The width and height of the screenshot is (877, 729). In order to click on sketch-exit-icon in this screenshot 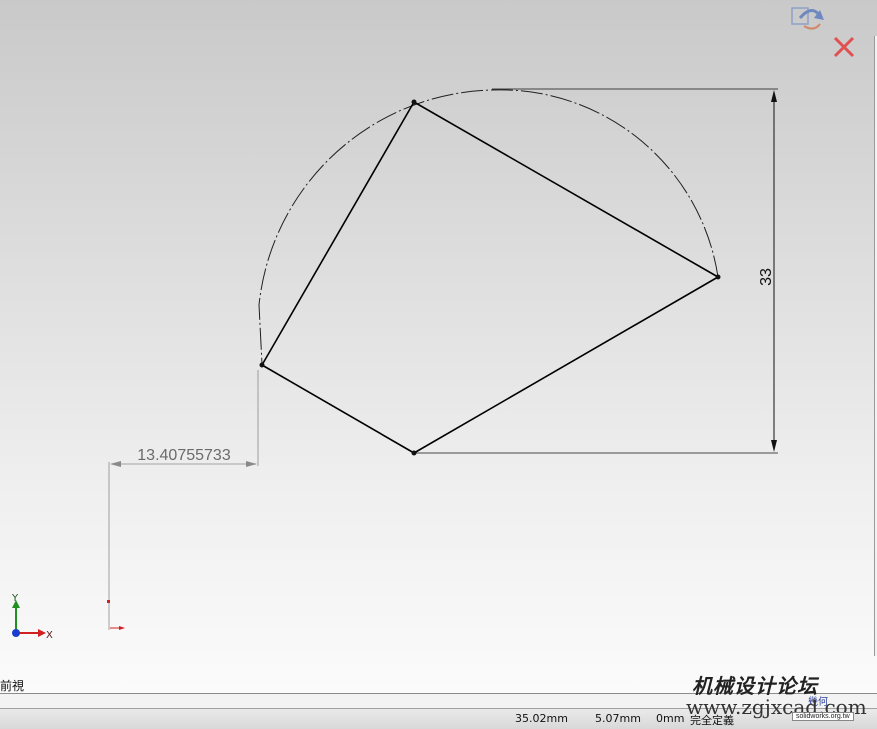, I will do `click(808, 20)`.